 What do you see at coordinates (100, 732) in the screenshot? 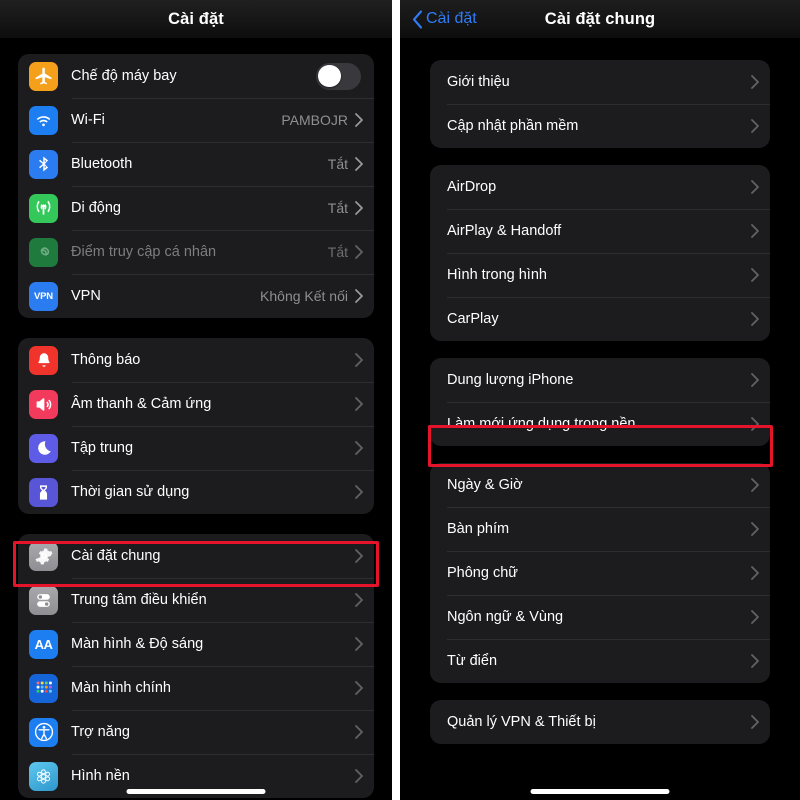
I see `row-label: Trợ năng` at bounding box center [100, 732].